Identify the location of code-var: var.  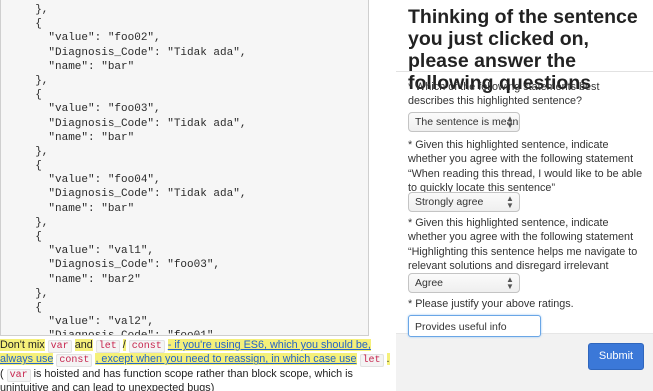
(59, 346).